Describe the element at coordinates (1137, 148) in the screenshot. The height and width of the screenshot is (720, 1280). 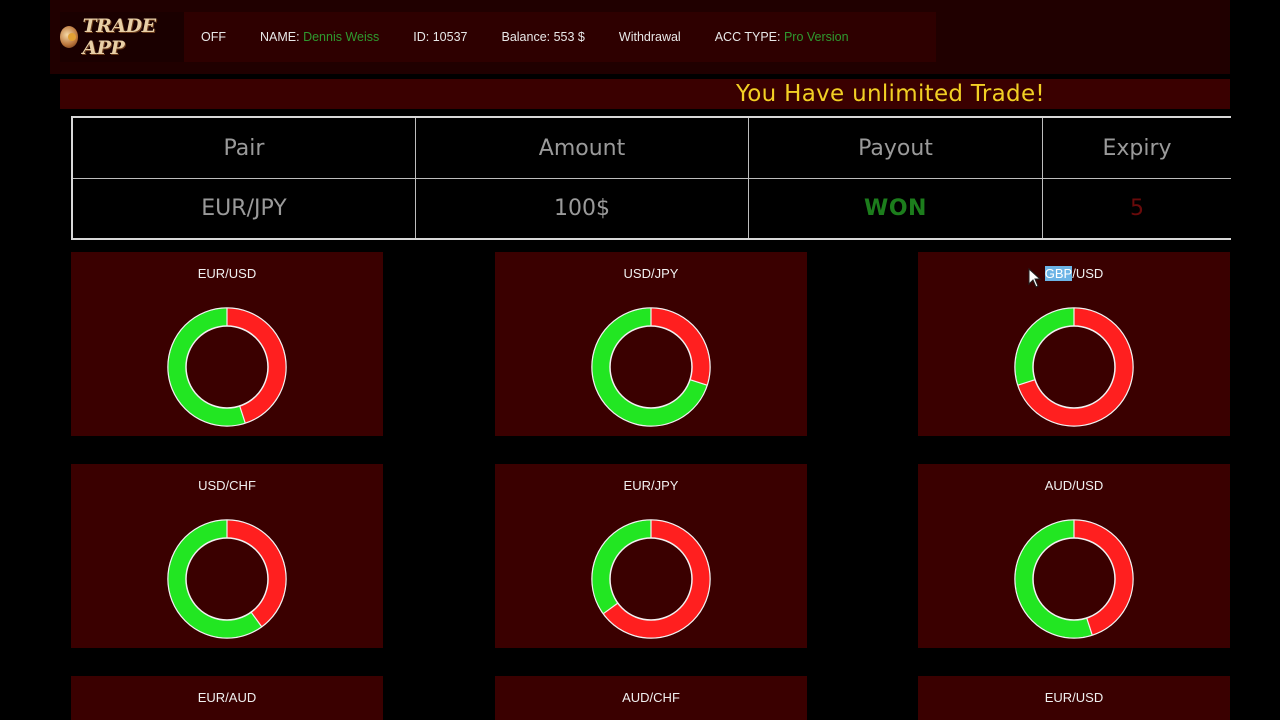
I see `header-expiry: Expiry` at that location.